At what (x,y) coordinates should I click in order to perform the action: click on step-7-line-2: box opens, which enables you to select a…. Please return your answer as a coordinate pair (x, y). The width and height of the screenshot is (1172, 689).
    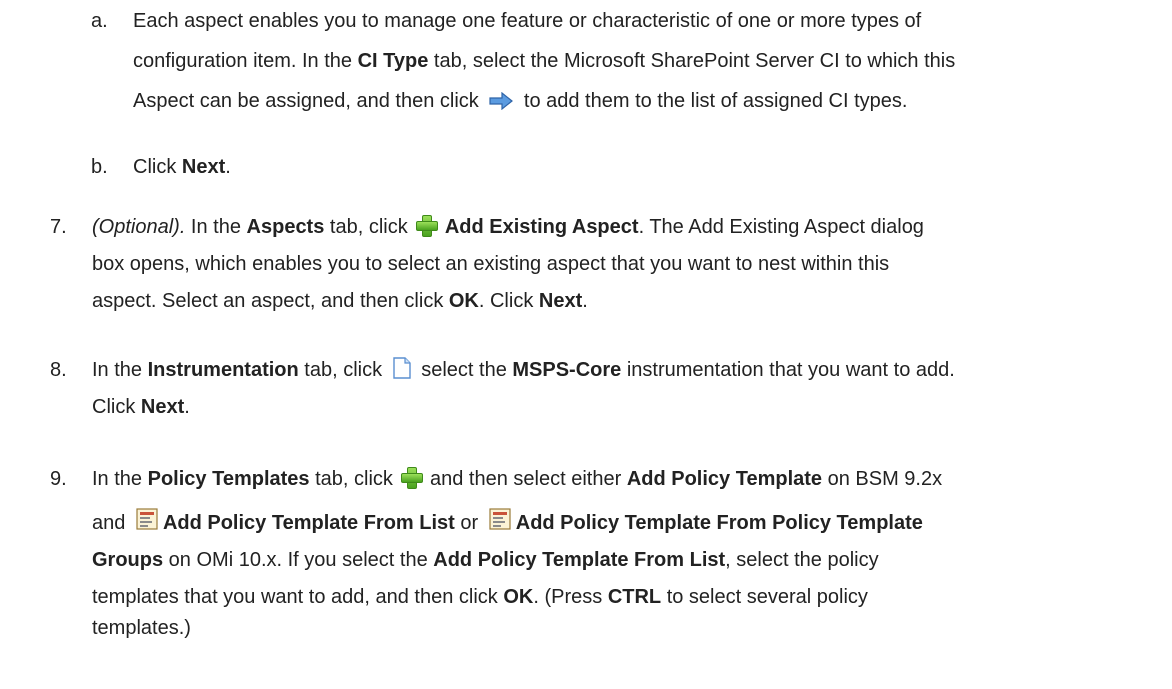
    Looking at the image, I should click on (491, 264).